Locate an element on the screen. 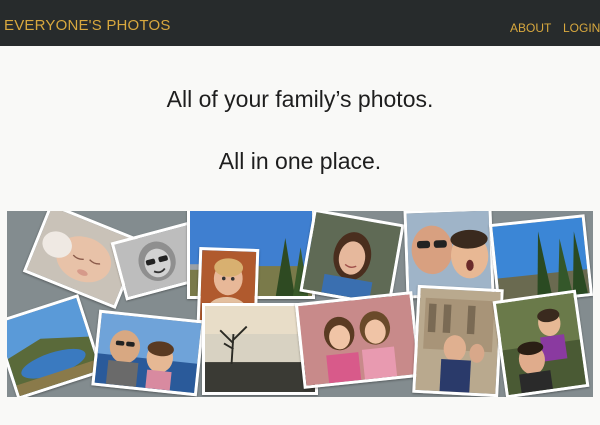 This screenshot has width=600, height=425. photo-forest-blue-sky is located at coordinates (540, 260).